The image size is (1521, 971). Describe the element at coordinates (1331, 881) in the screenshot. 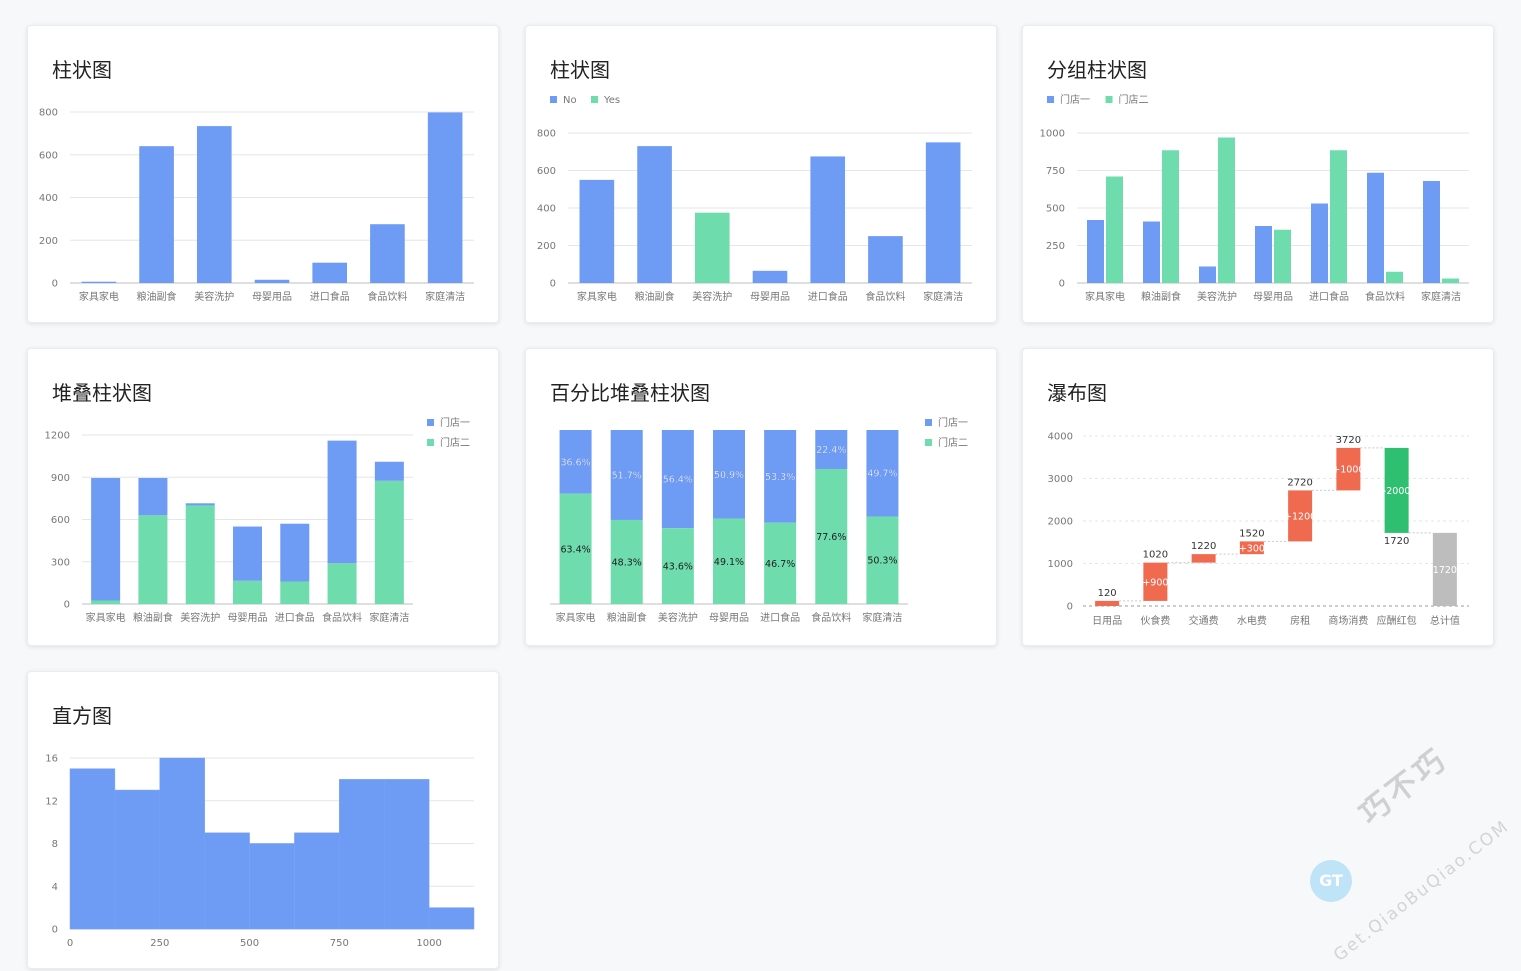

I see `watermark-badge-icon: GT` at that location.